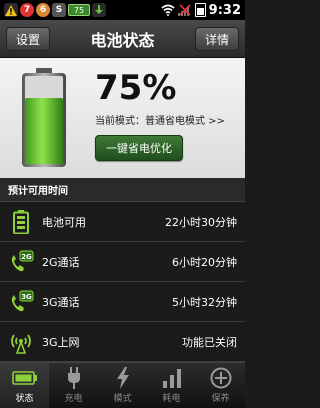  Describe the element at coordinates (122, 262) in the screenshot. I see `list-item-2g-call: 2G 2G通话 6小时20分钟` at that location.